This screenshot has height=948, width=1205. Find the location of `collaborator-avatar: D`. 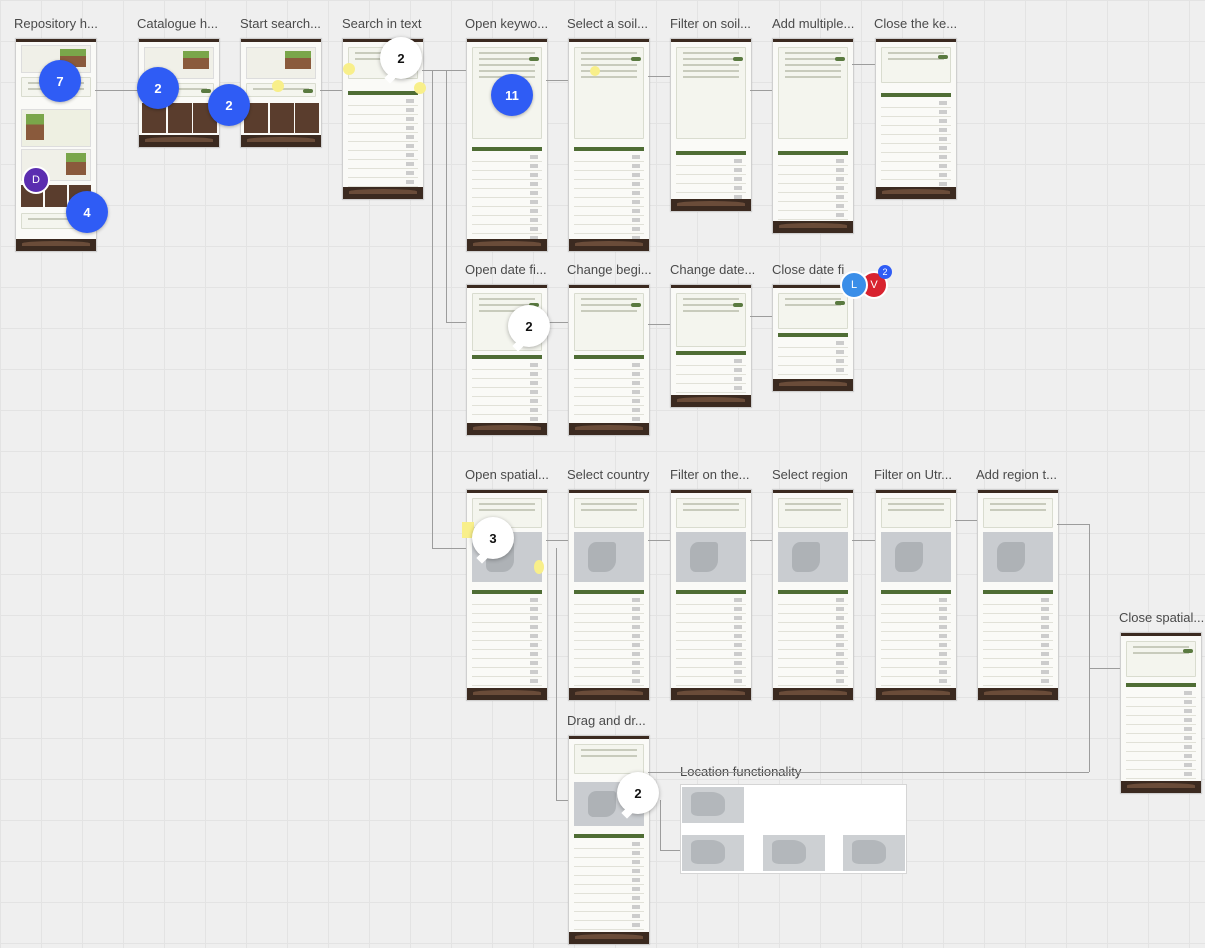

collaborator-avatar: D is located at coordinates (36, 180).